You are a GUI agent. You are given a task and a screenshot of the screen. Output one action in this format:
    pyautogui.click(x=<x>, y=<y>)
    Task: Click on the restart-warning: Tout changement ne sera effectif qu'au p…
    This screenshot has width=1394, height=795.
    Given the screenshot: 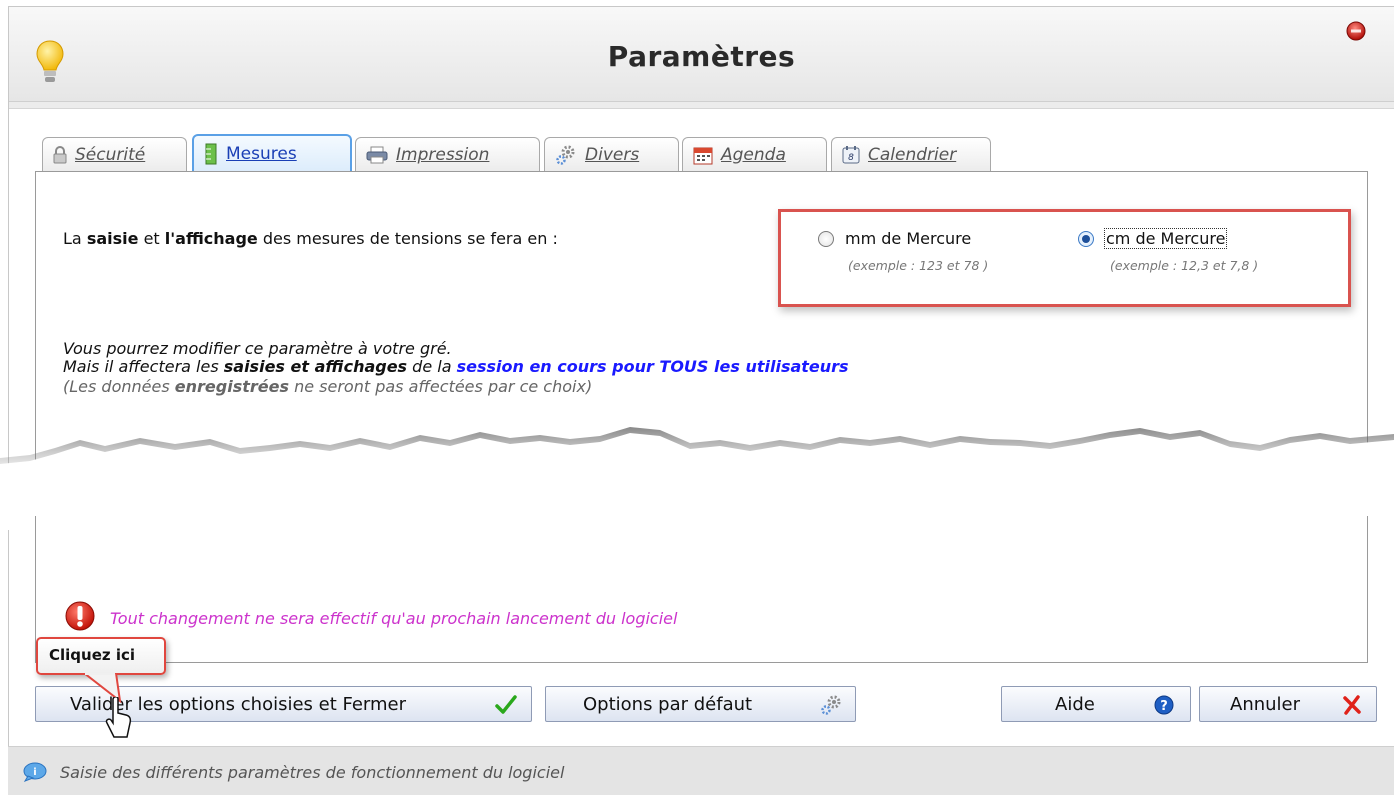 What is the action you would take?
    pyautogui.click(x=394, y=618)
    